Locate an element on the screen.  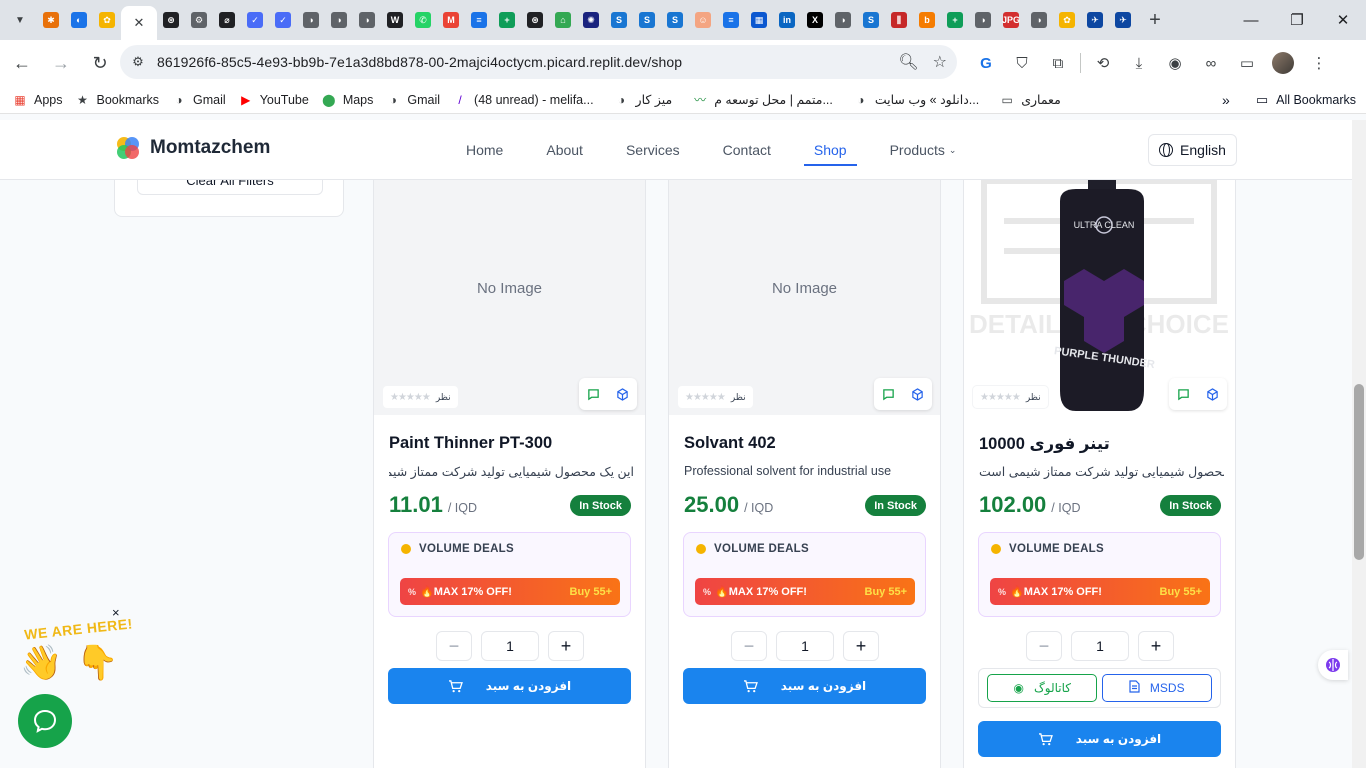
tab-favicon-39: ✈ is located at coordinates (1123, 20).